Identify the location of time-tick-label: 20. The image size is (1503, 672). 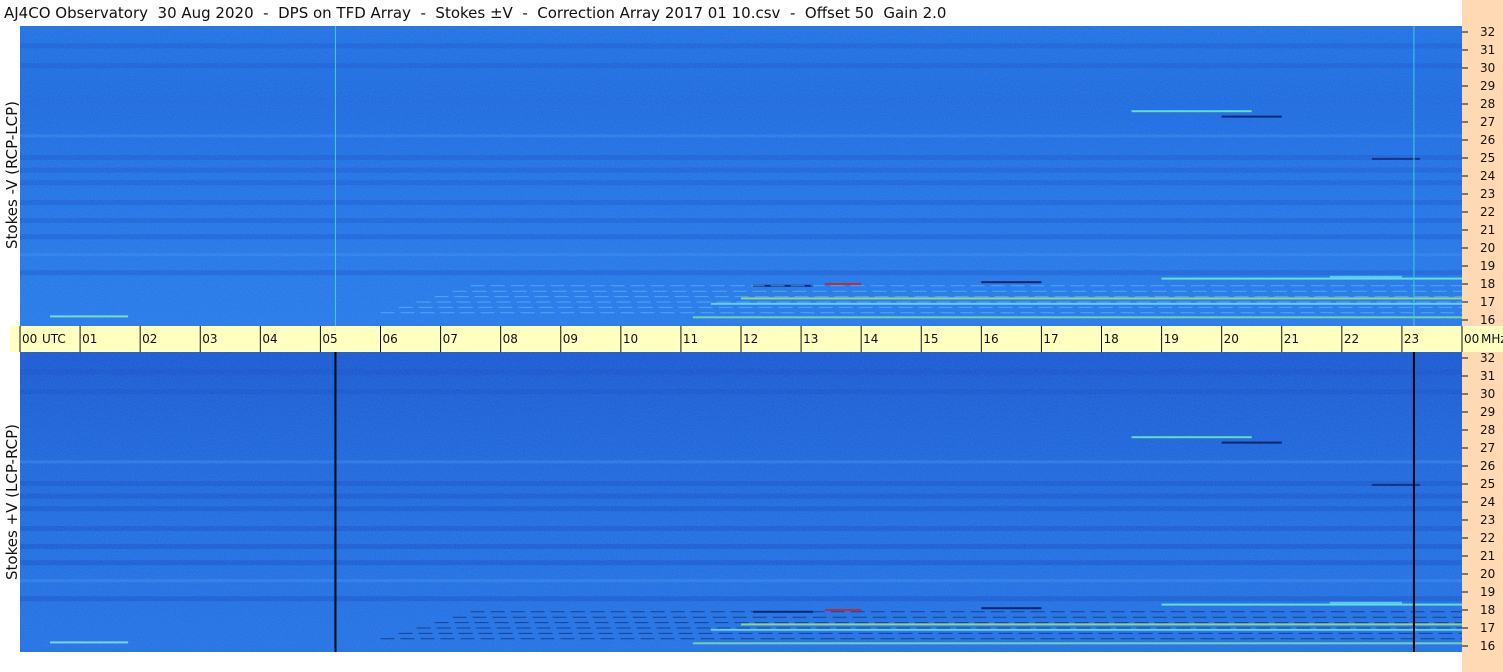
(1231, 339).